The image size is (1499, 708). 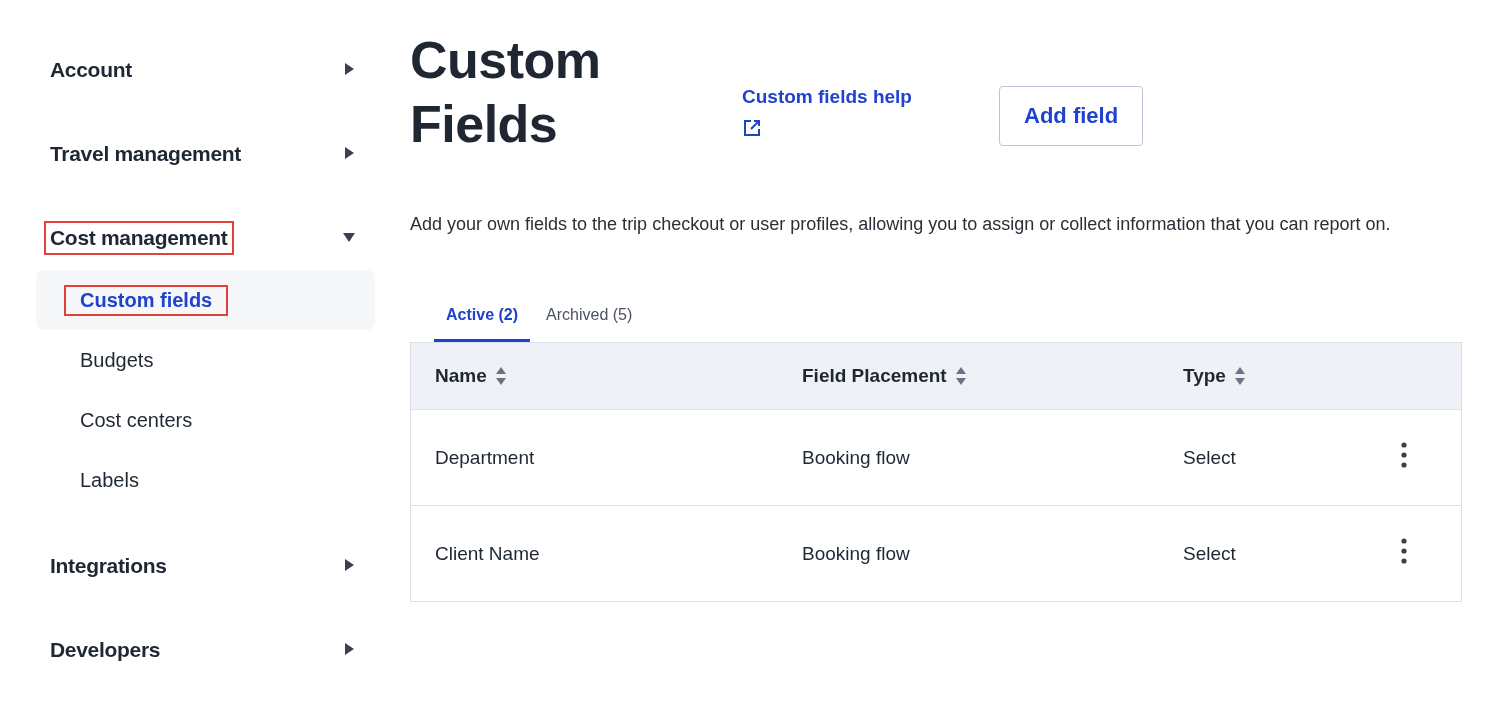 What do you see at coordinates (461, 376) in the screenshot?
I see `column-header: Name` at bounding box center [461, 376].